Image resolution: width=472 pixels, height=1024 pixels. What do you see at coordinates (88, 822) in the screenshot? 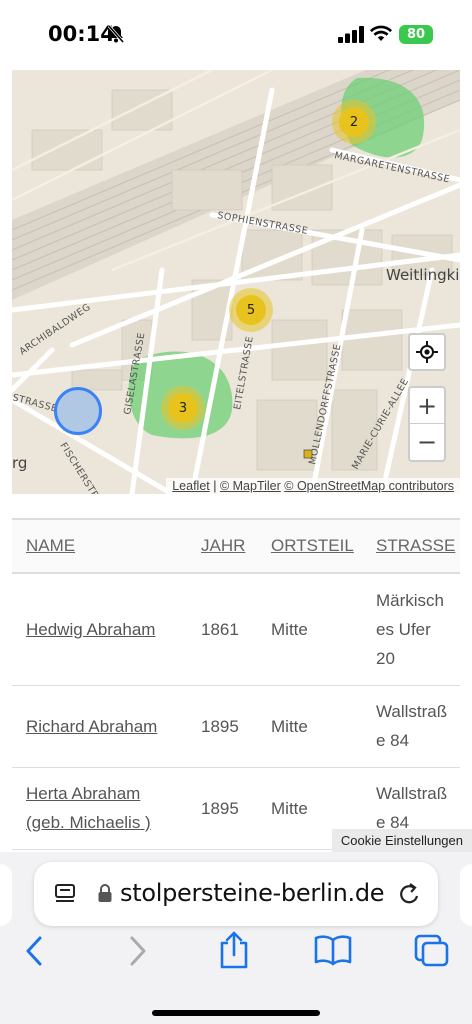
I see `person-maiden-name: (geb. Michaelis )` at bounding box center [88, 822].